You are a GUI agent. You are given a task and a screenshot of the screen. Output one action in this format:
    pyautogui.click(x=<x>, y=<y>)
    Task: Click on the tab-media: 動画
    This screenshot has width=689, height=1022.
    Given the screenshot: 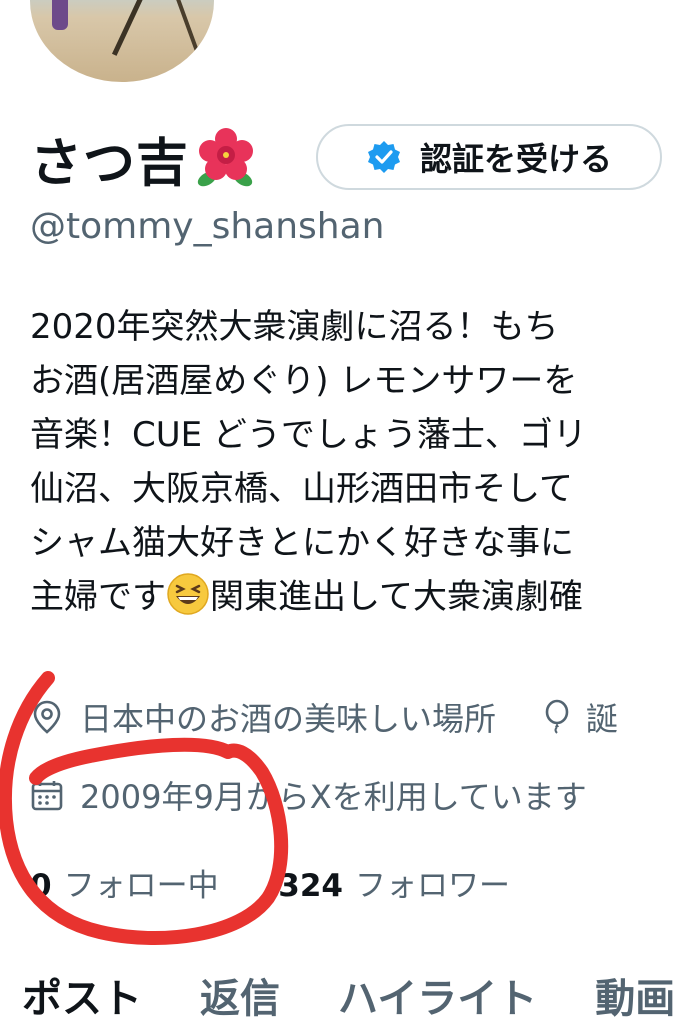 What is the action you would take?
    pyautogui.click(x=635, y=994)
    